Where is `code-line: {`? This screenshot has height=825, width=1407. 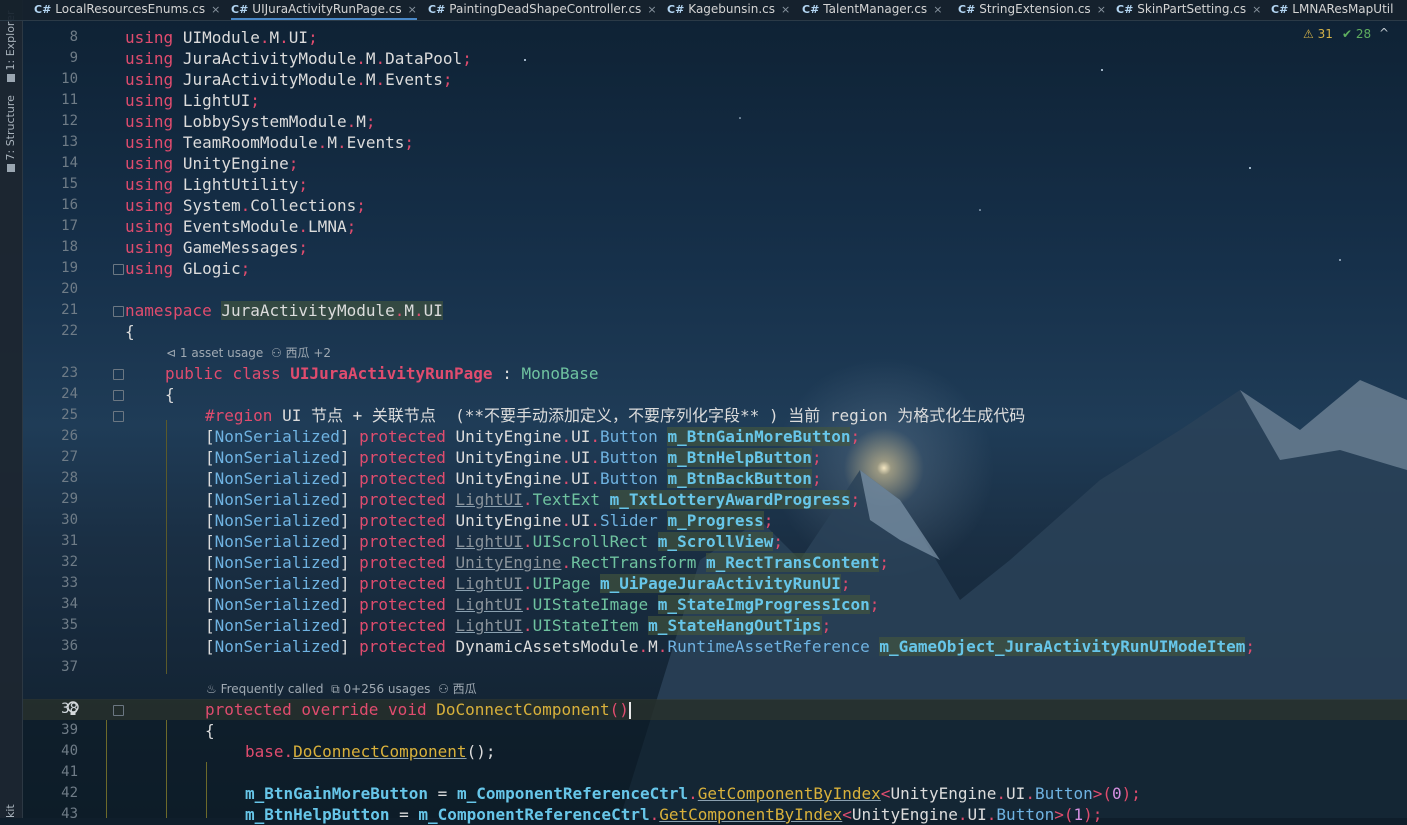
code-line: { is located at coordinates (210, 730).